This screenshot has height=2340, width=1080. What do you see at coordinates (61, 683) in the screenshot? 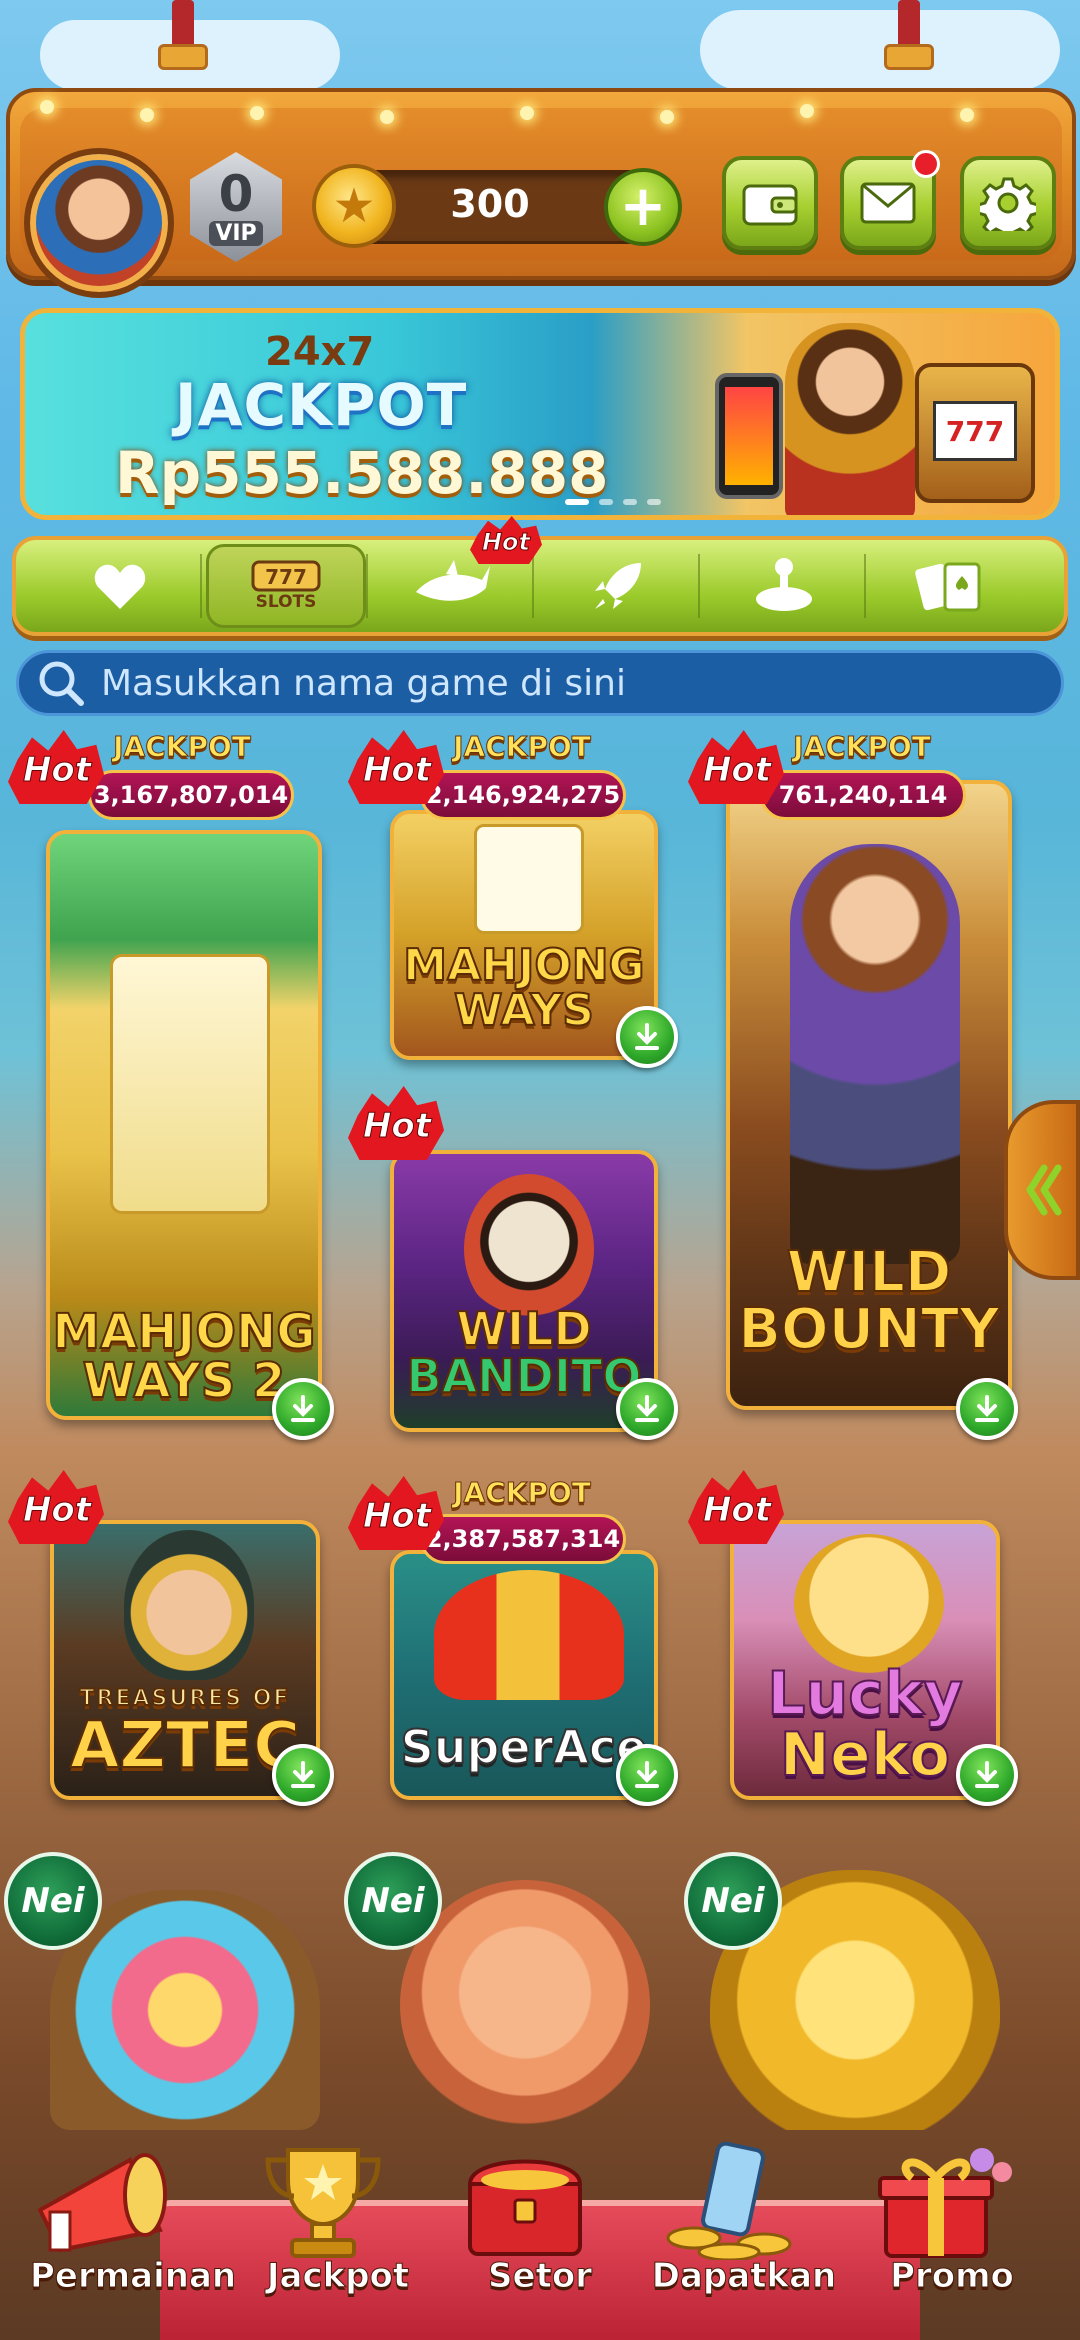
I see `search-icon` at bounding box center [61, 683].